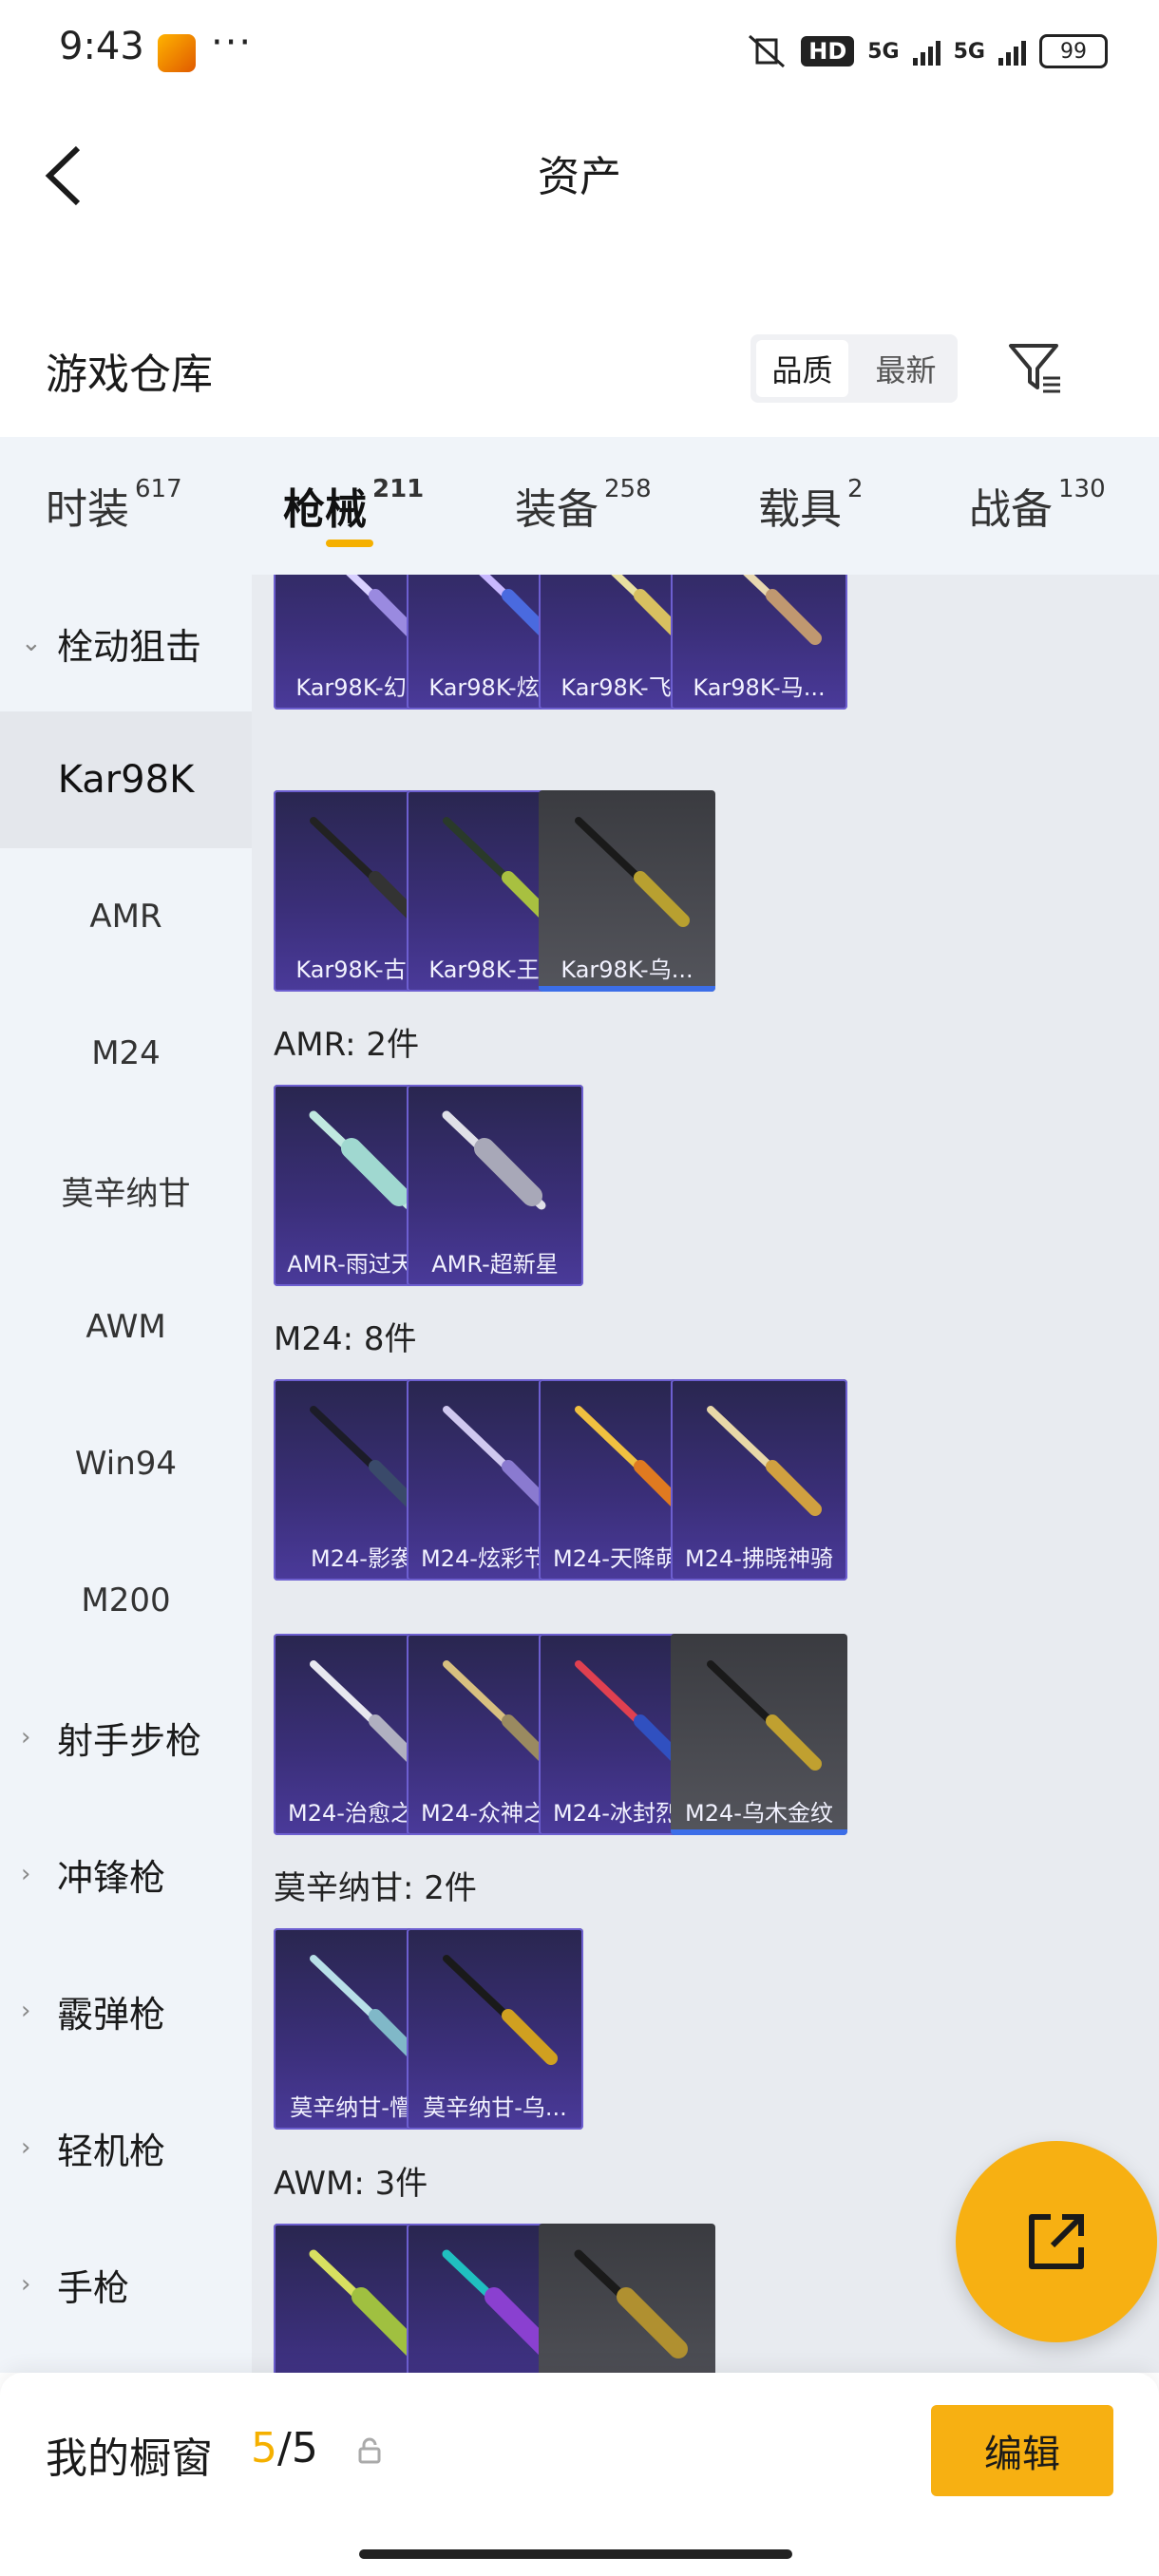 The height and width of the screenshot is (2576, 1159). Describe the element at coordinates (126, 1737) in the screenshot. I see `sidebar-group-marksman: › 射手步枪` at that location.